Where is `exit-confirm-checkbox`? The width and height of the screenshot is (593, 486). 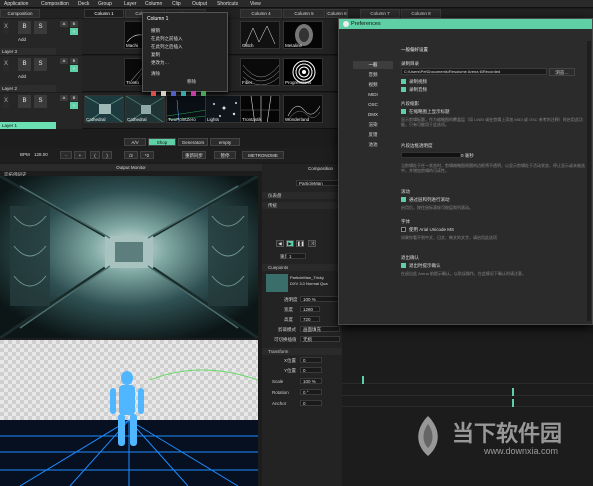 exit-confirm-checkbox is located at coordinates (403, 265).